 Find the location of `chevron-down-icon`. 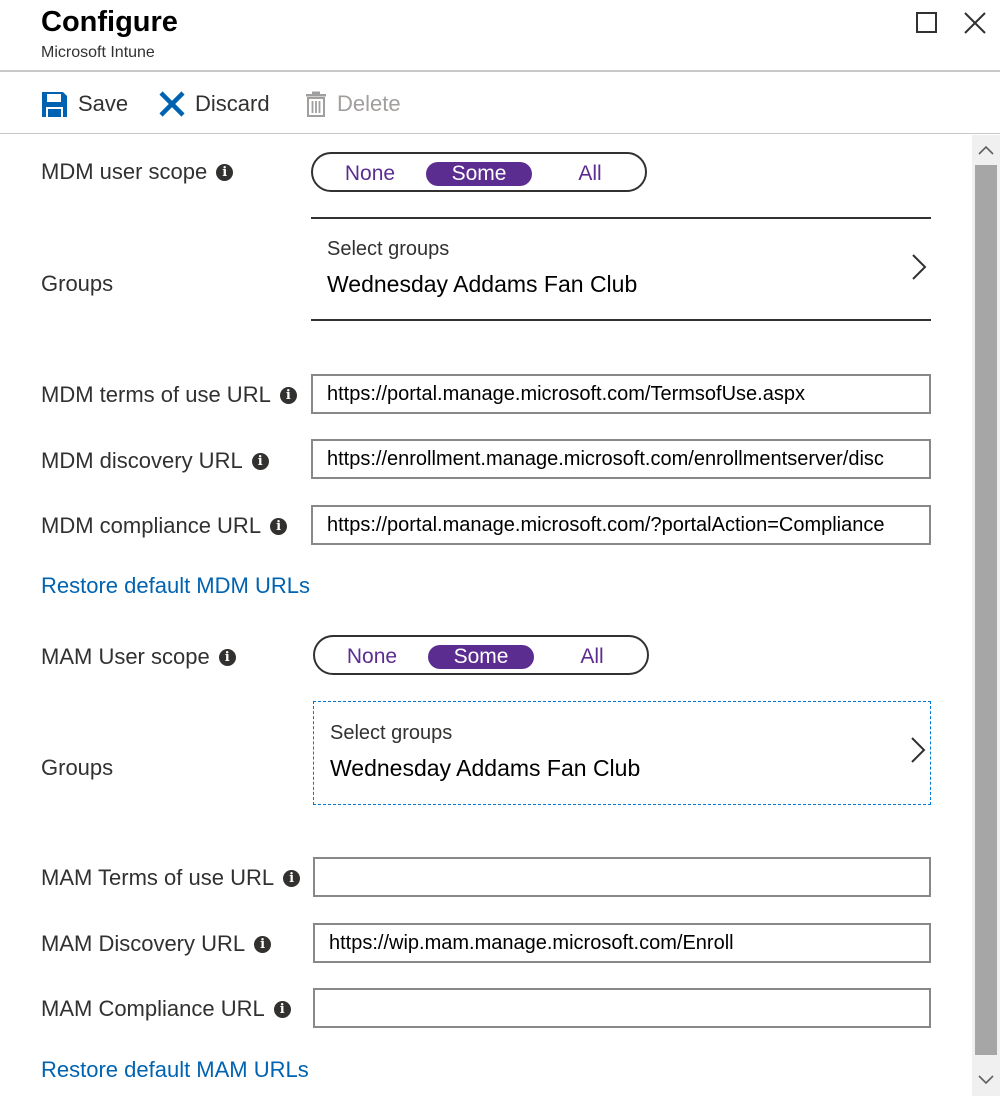

chevron-down-icon is located at coordinates (986, 1080).